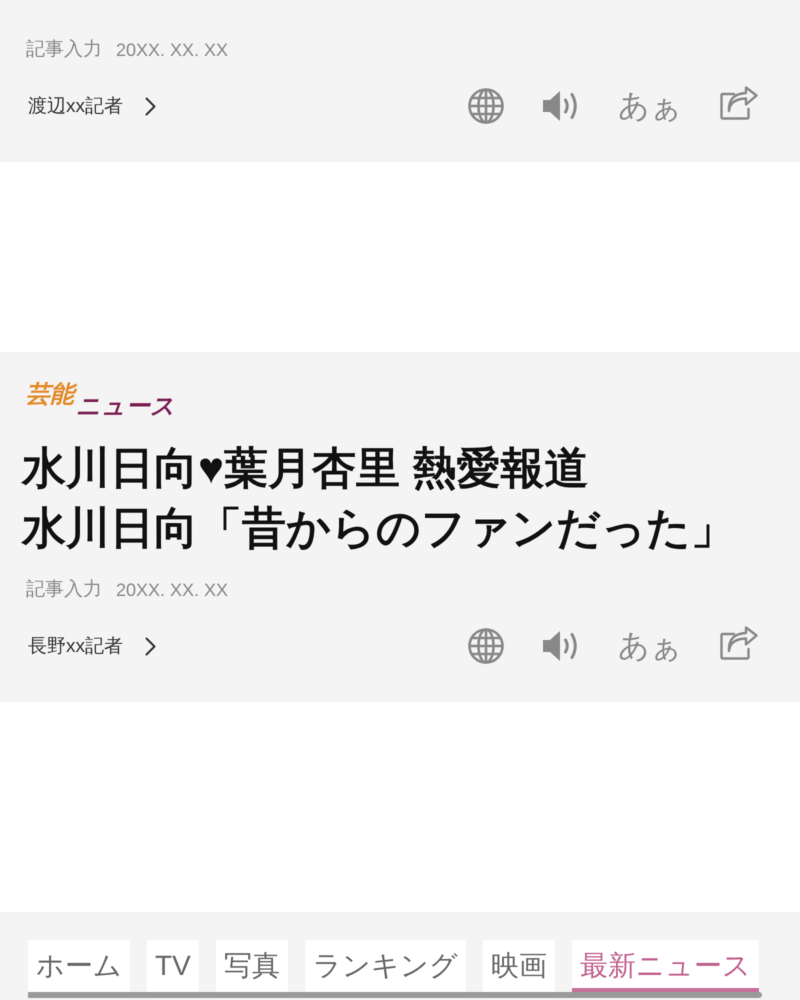  I want to click on nav-tab: TV, so click(173, 966).